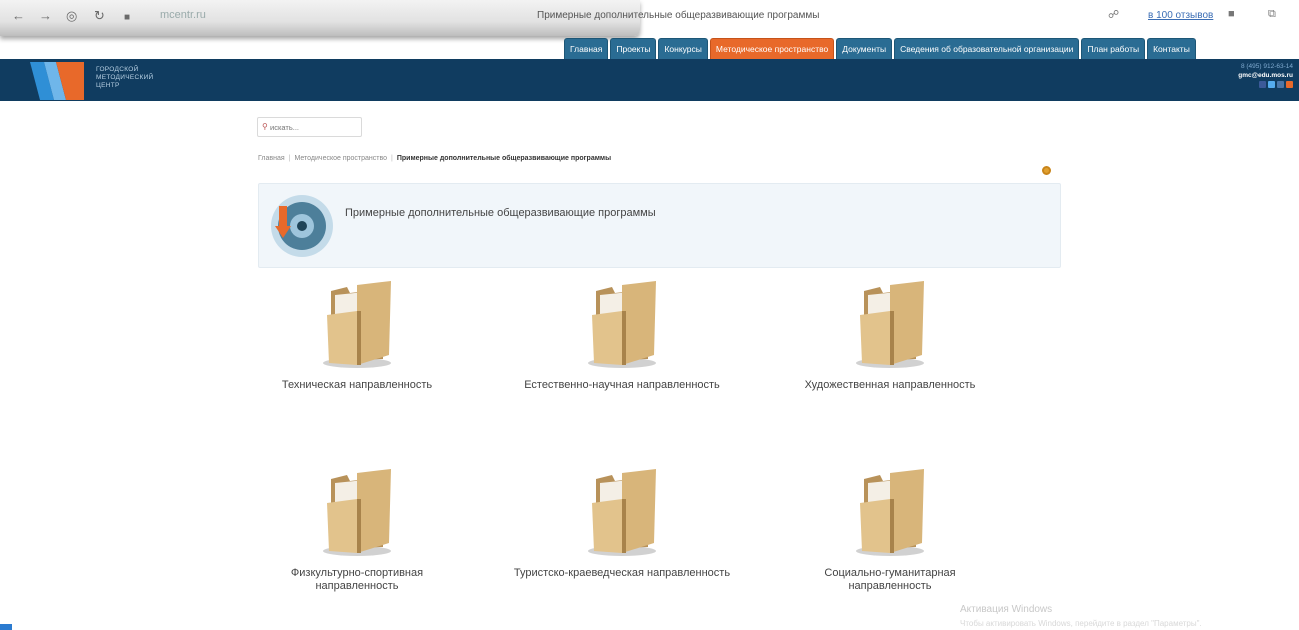 The image size is (1299, 630). What do you see at coordinates (1266, 66) in the screenshot?
I see `phone-number: 8 (495) 912-63-14` at bounding box center [1266, 66].